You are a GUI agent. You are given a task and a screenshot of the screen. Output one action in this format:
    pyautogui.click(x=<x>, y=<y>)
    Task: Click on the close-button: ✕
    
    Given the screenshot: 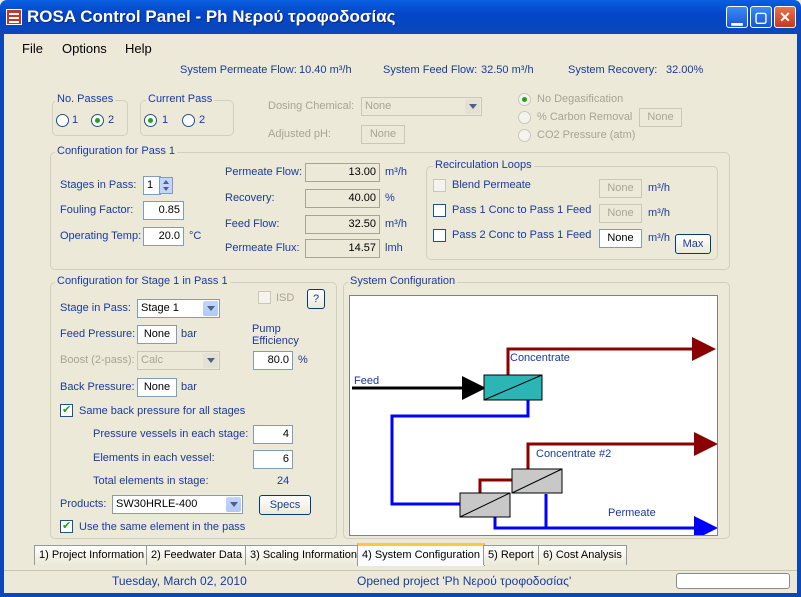 What is the action you would take?
    pyautogui.click(x=785, y=17)
    